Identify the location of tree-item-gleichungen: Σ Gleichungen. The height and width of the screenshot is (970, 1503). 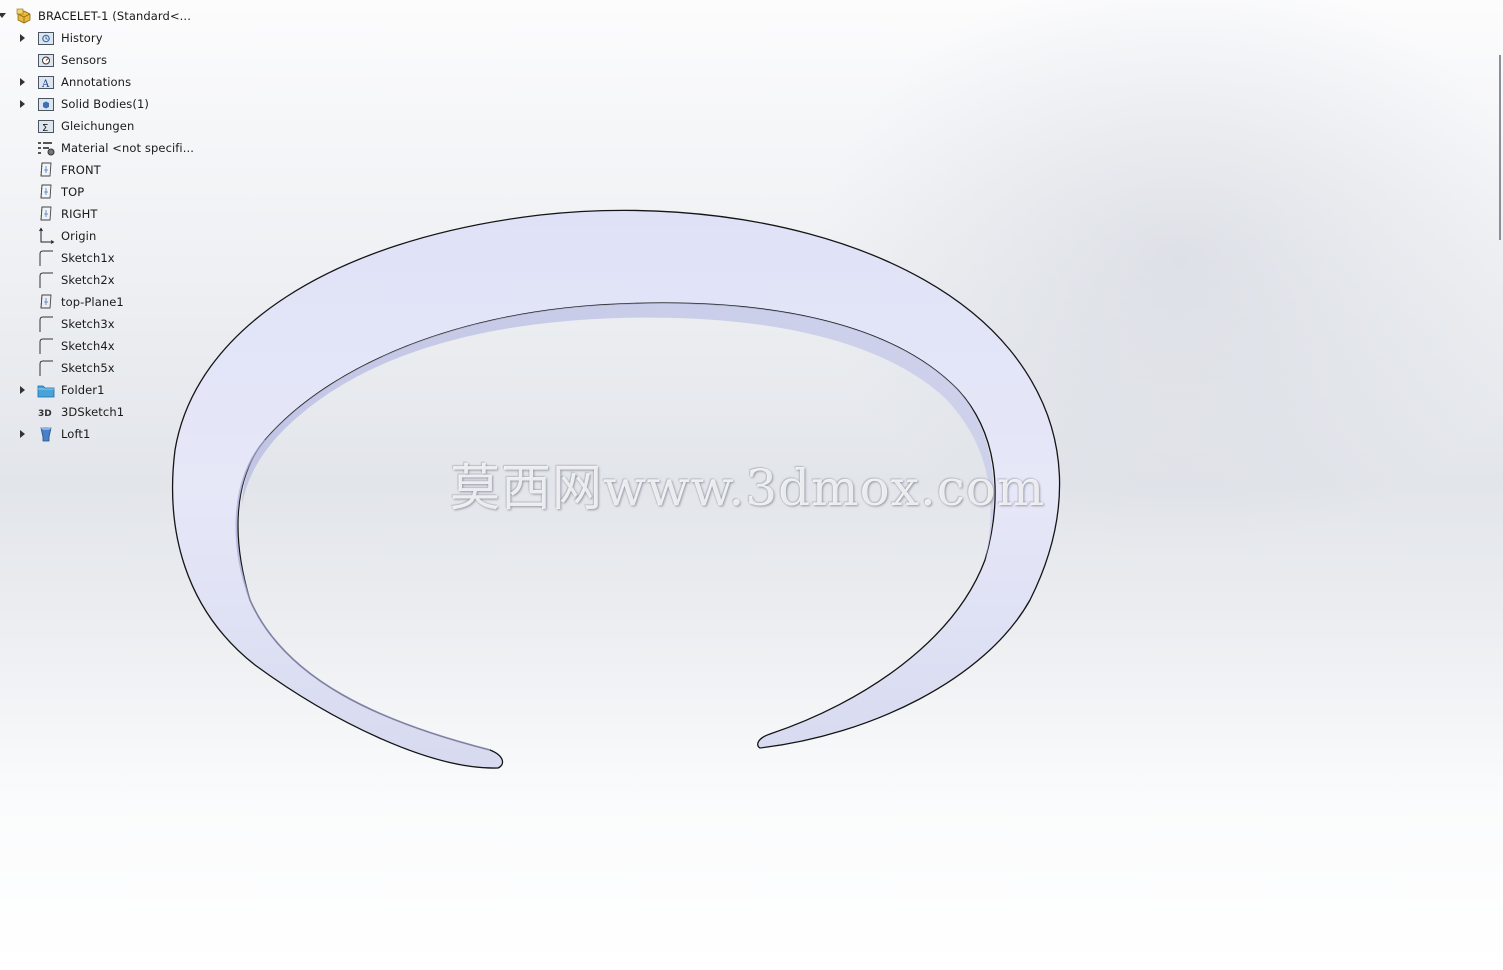
(100, 126).